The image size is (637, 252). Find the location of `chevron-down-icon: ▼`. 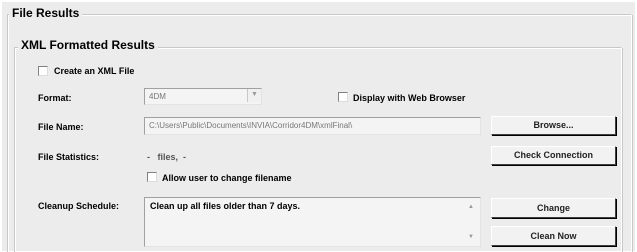

chevron-down-icon: ▼ is located at coordinates (254, 95).